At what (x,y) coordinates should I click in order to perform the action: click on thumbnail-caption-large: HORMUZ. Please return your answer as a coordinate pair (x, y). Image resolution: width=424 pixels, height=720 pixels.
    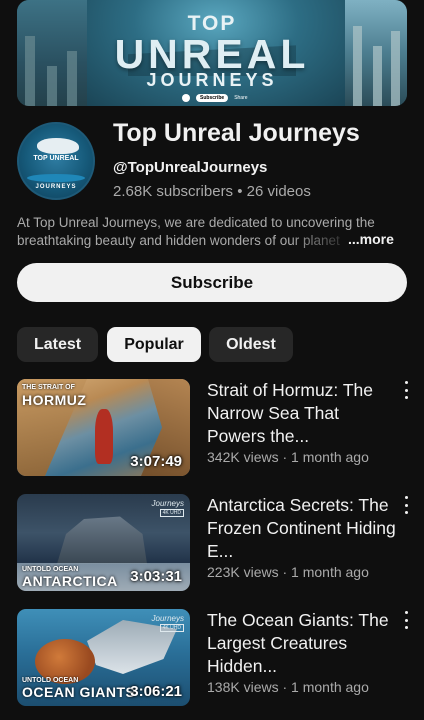
    Looking at the image, I should click on (54, 400).